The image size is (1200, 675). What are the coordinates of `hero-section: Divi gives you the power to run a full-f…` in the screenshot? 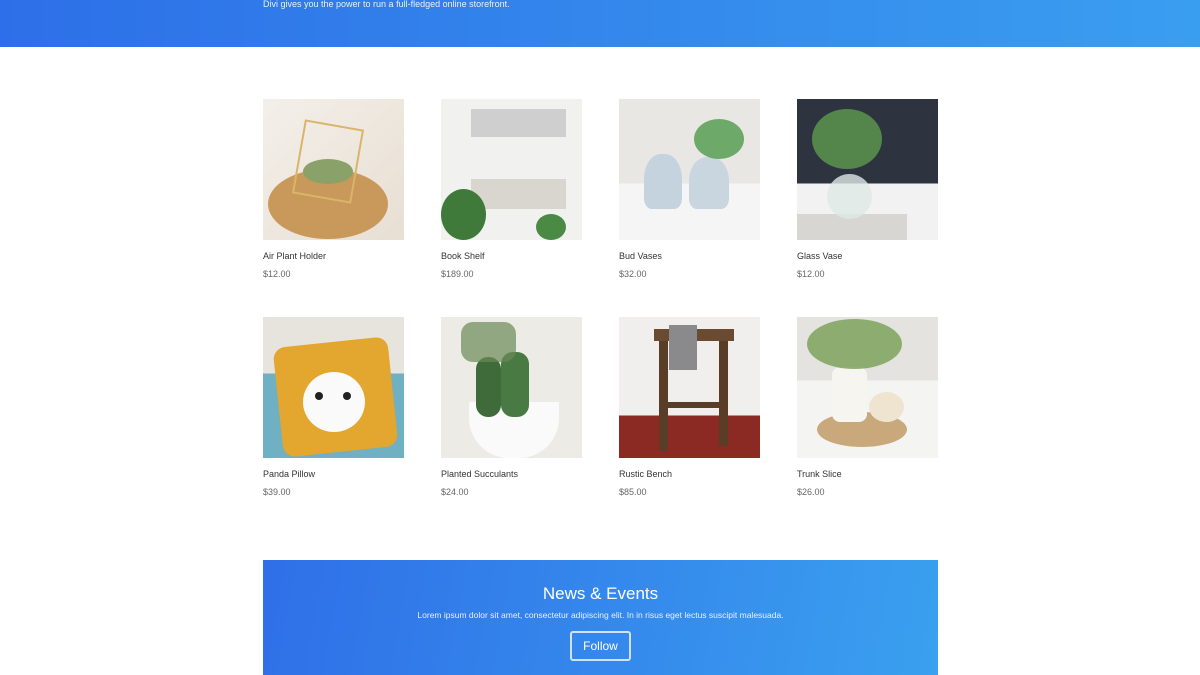 It's located at (600, 23).